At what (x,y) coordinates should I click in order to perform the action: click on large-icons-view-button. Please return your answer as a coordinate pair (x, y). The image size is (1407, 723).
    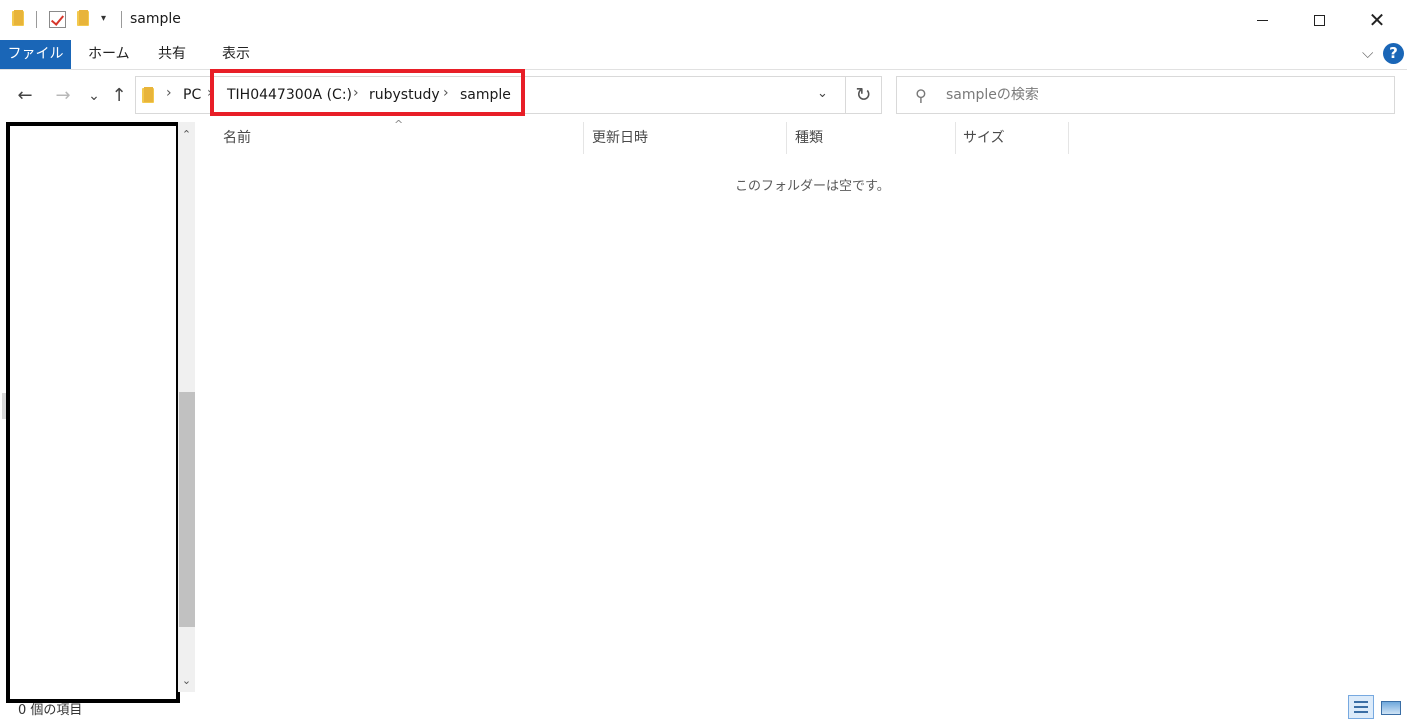
    Looking at the image, I should click on (1391, 707).